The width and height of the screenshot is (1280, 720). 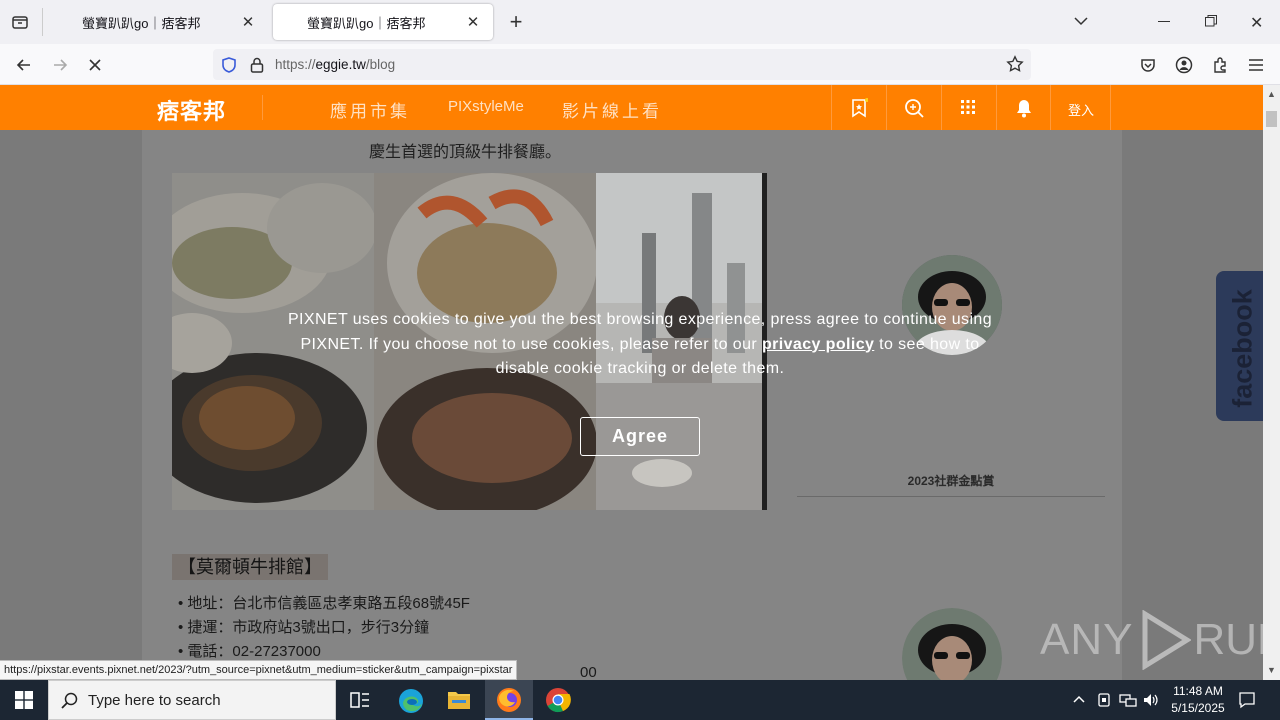 What do you see at coordinates (640, 700) in the screenshot?
I see `taskbar: Type here to search 11:48 AM 5/15/2025` at bounding box center [640, 700].